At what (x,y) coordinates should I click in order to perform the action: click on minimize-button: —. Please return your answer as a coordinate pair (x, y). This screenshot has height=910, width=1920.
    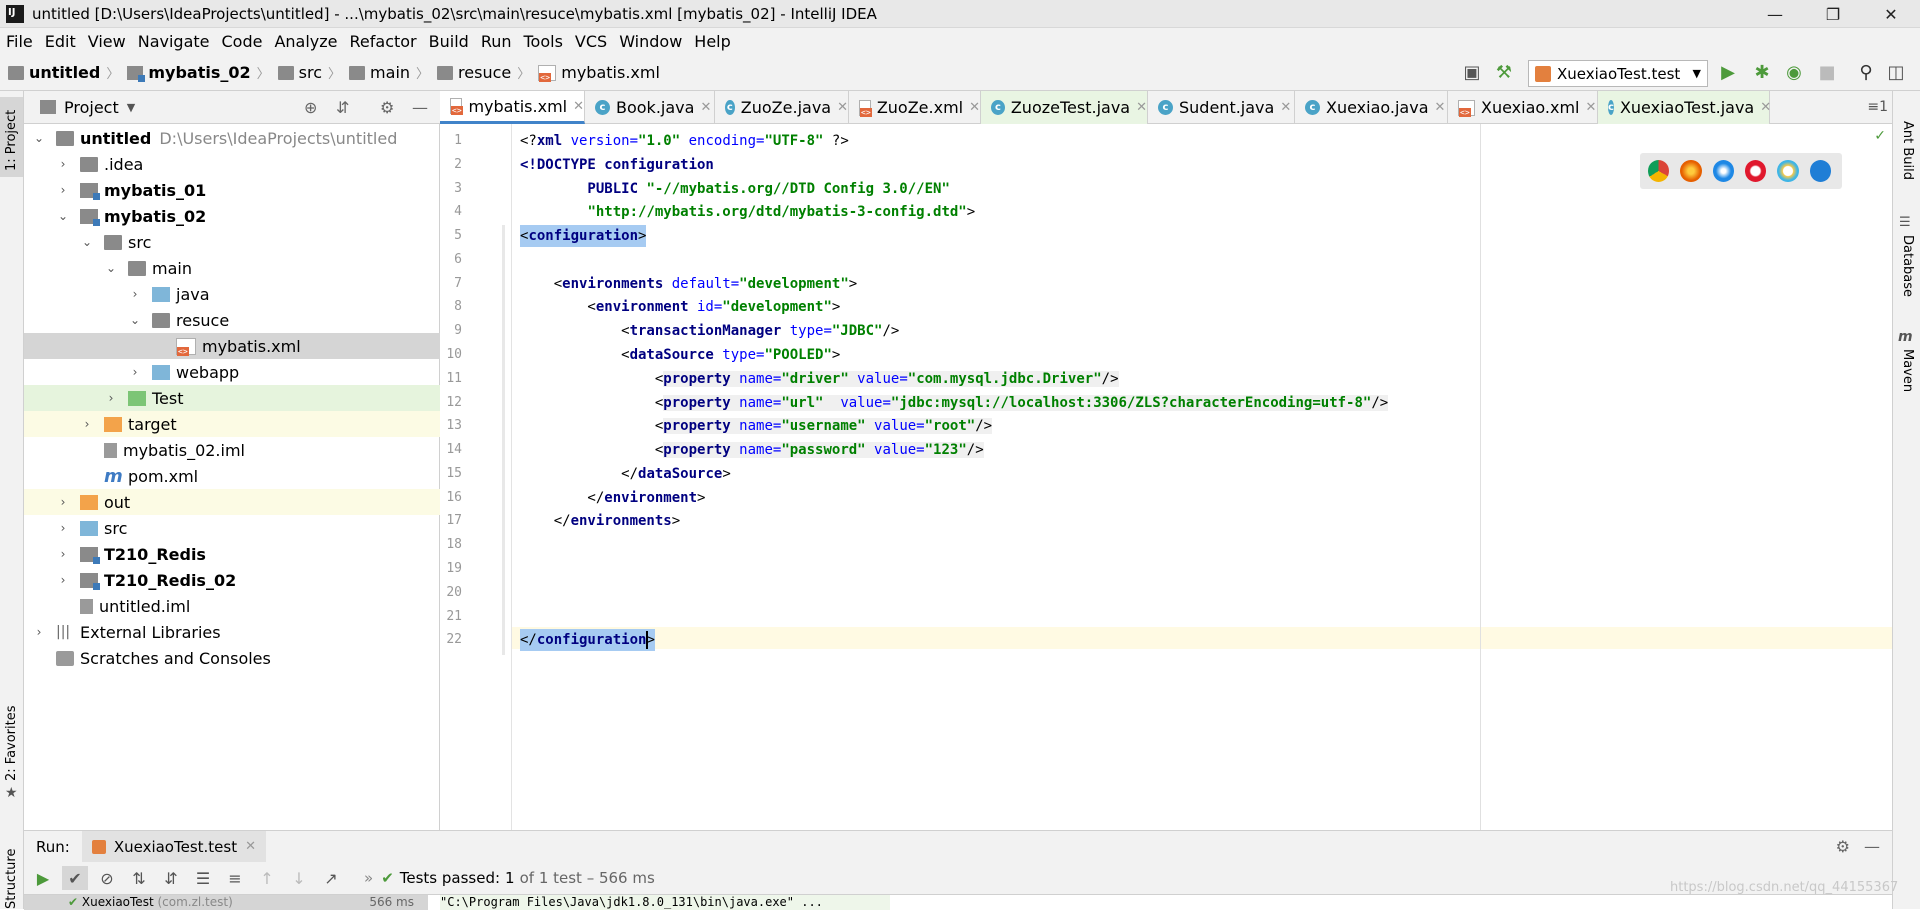
    Looking at the image, I should click on (1775, 14).